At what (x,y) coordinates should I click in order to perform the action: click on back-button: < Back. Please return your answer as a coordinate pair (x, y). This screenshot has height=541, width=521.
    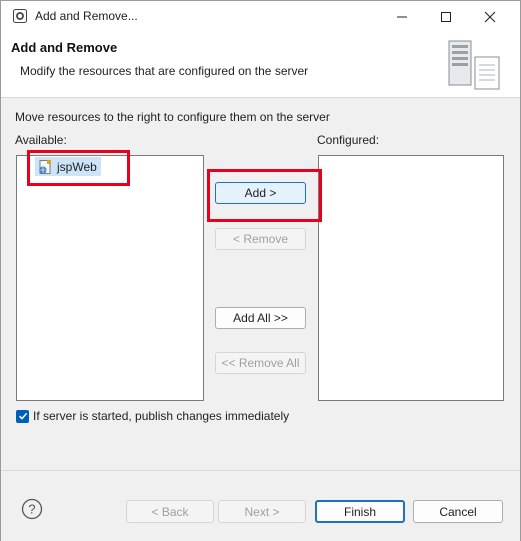
    Looking at the image, I should click on (170, 511).